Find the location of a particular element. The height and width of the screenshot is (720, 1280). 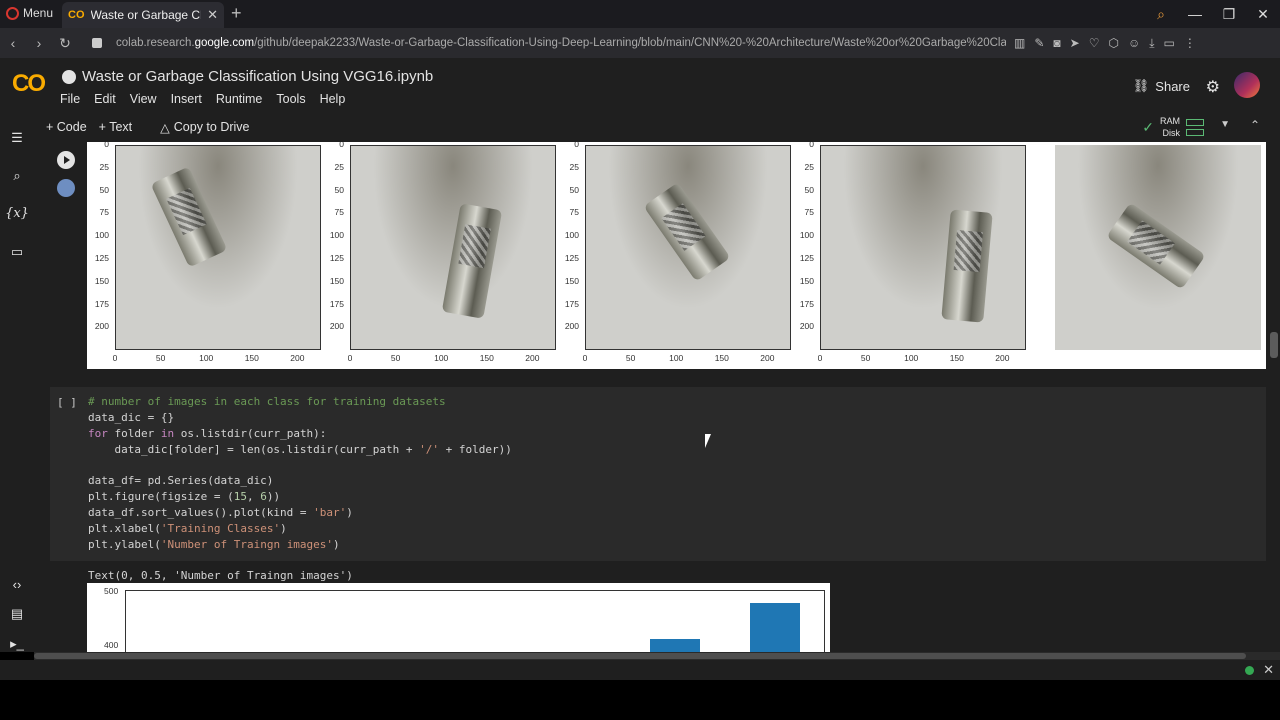

close-tab-icon: ✕ is located at coordinates (212, 15).